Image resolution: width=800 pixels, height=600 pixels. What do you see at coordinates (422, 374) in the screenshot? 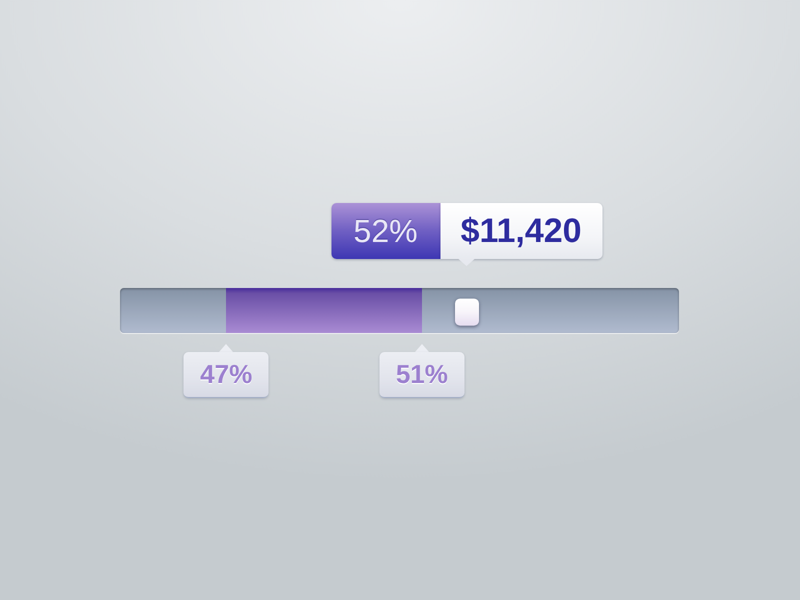
I see `range-value: 51%` at bounding box center [422, 374].